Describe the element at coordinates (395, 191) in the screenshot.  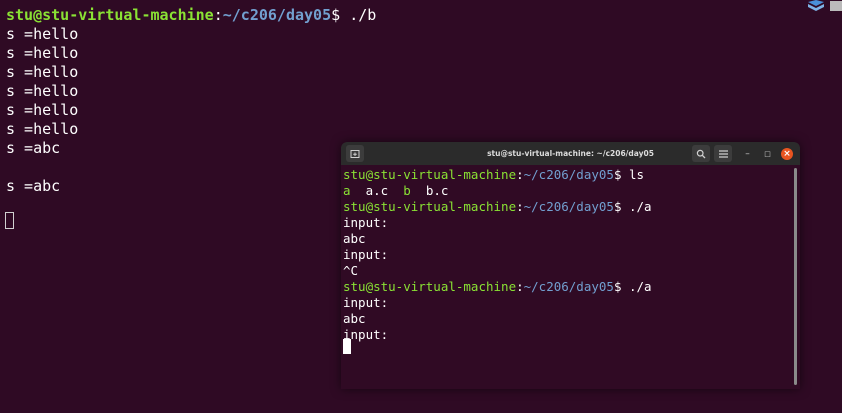
I see `ls-output: a a.c b b.c` at that location.